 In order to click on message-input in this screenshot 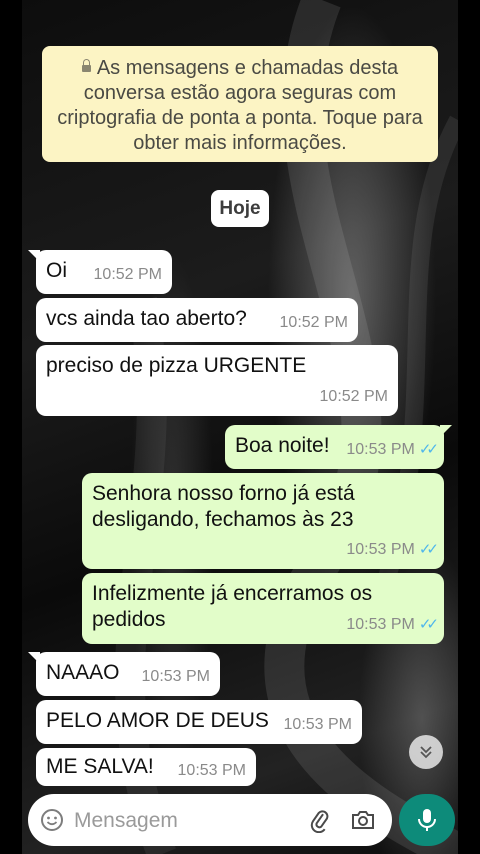, I will do `click(179, 821)`.